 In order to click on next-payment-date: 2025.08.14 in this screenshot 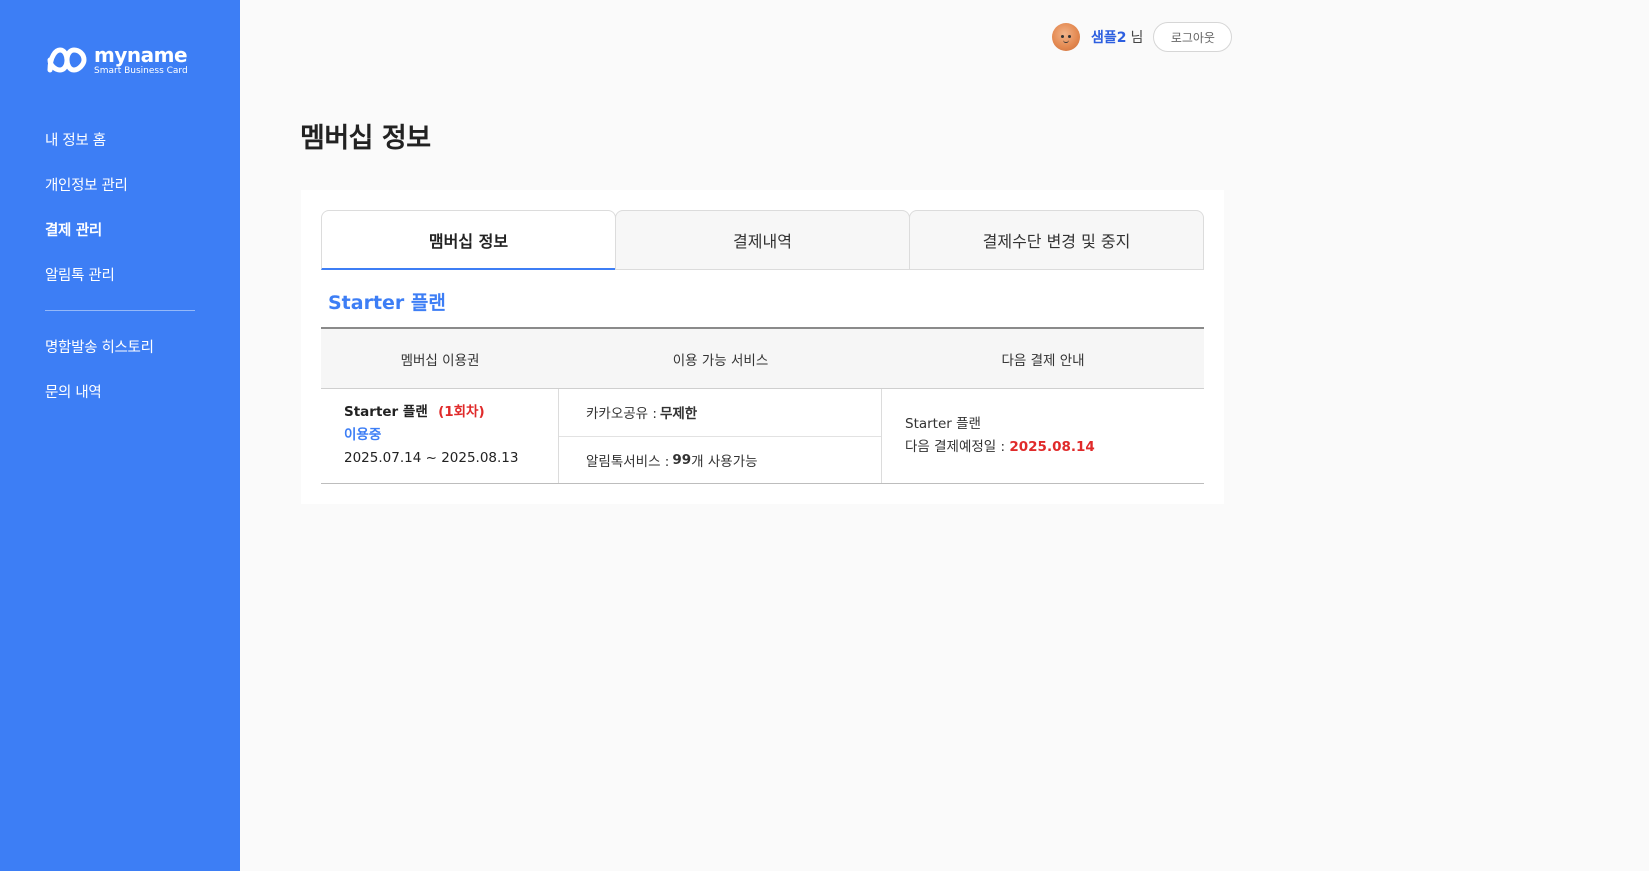, I will do `click(1052, 447)`.